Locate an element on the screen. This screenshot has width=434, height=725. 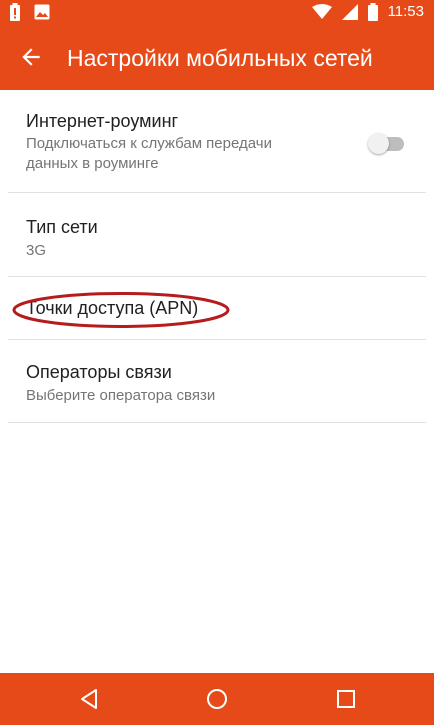
setting-summary: Выберите оператора связи is located at coordinates (121, 395).